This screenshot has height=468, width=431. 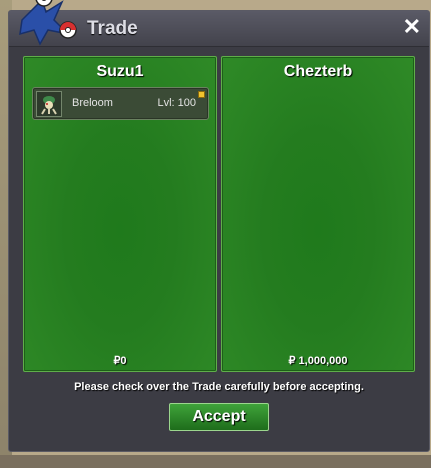 What do you see at coordinates (49, 104) in the screenshot?
I see `breloom-sprite-icon` at bounding box center [49, 104].